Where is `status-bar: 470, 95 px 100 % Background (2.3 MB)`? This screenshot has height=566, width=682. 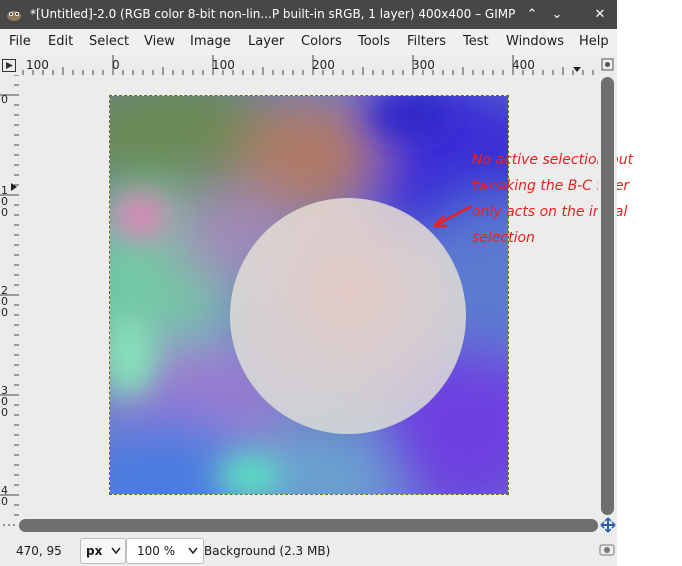
status-bar: 470, 95 px 100 % Background (2.3 MB) is located at coordinates (308, 550).